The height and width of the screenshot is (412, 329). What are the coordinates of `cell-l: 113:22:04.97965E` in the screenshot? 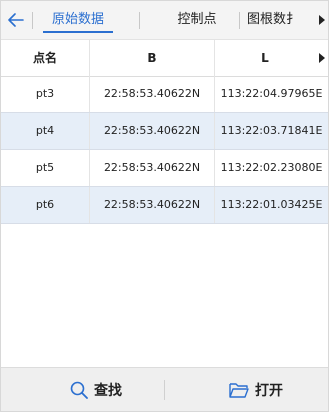 It's located at (271, 93).